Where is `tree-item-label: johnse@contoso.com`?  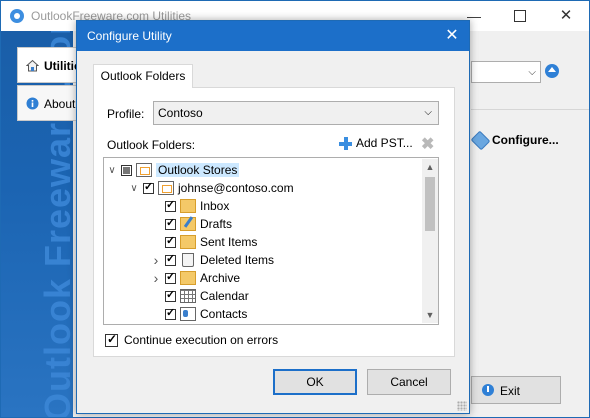 tree-item-label: johnse@contoso.com is located at coordinates (236, 188).